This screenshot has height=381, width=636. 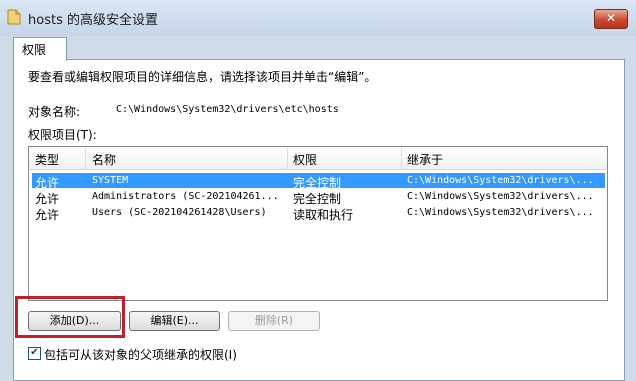 I want to click on list-header: 类型 名称 权限 继承于, so click(x=318, y=158).